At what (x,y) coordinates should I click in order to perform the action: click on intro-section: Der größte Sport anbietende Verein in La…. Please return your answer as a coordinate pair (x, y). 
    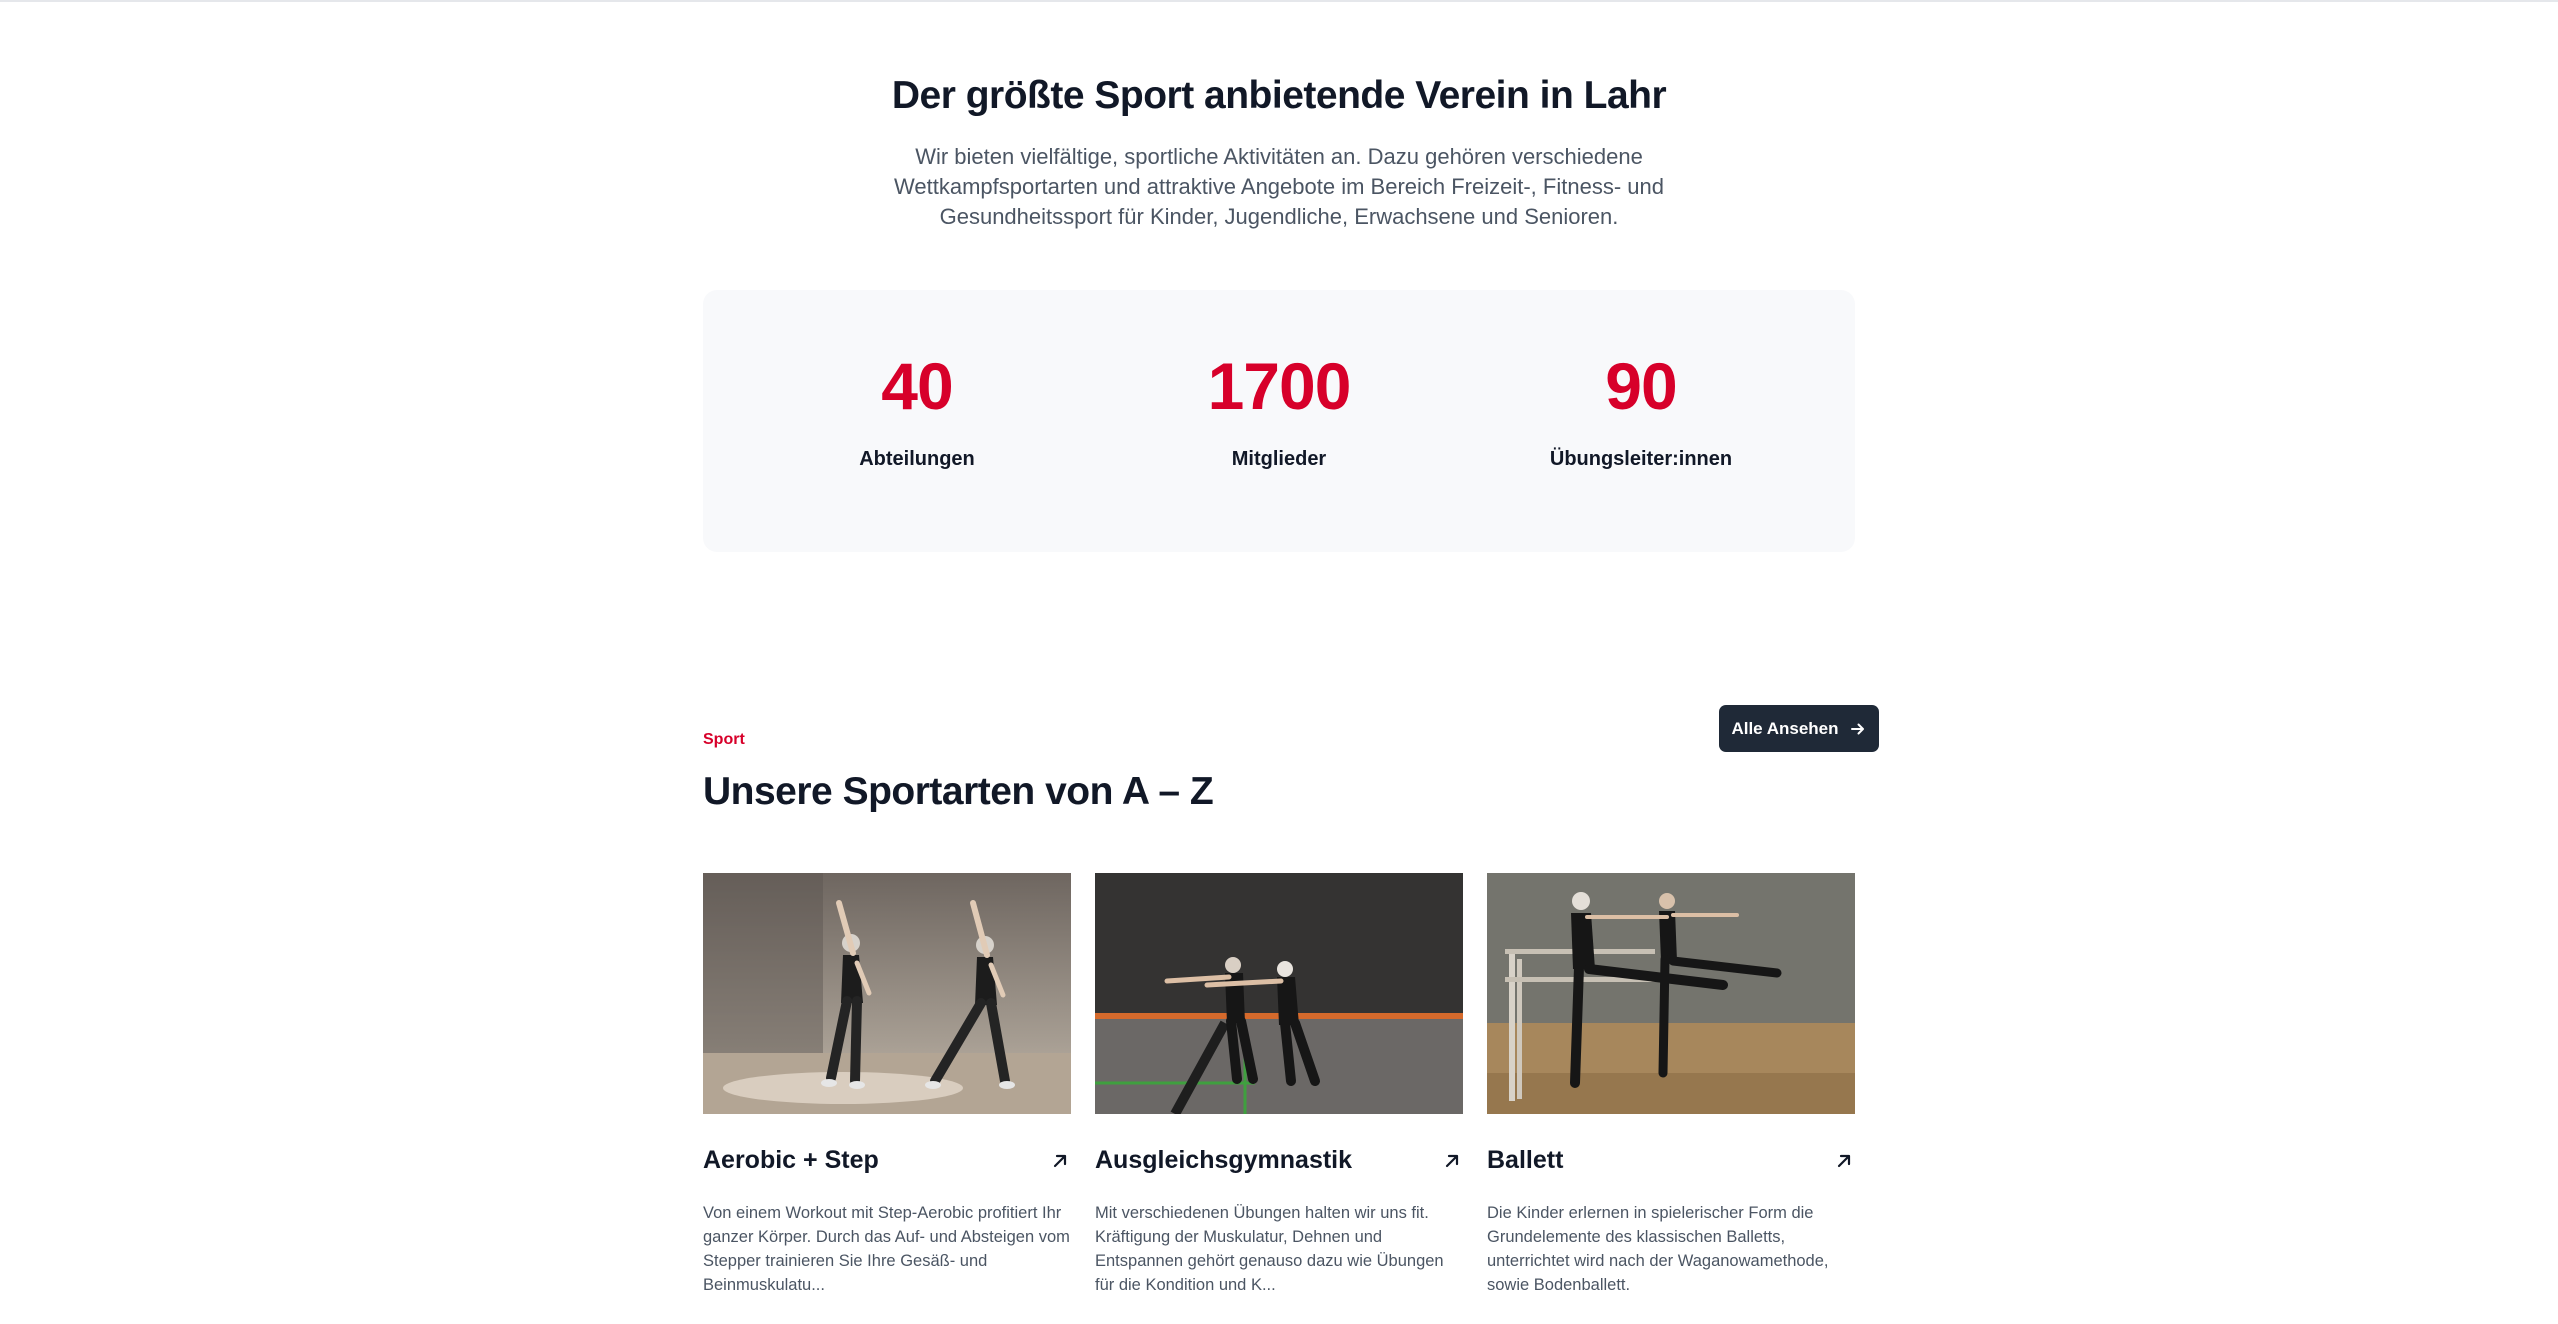
    Looking at the image, I should click on (1279, 151).